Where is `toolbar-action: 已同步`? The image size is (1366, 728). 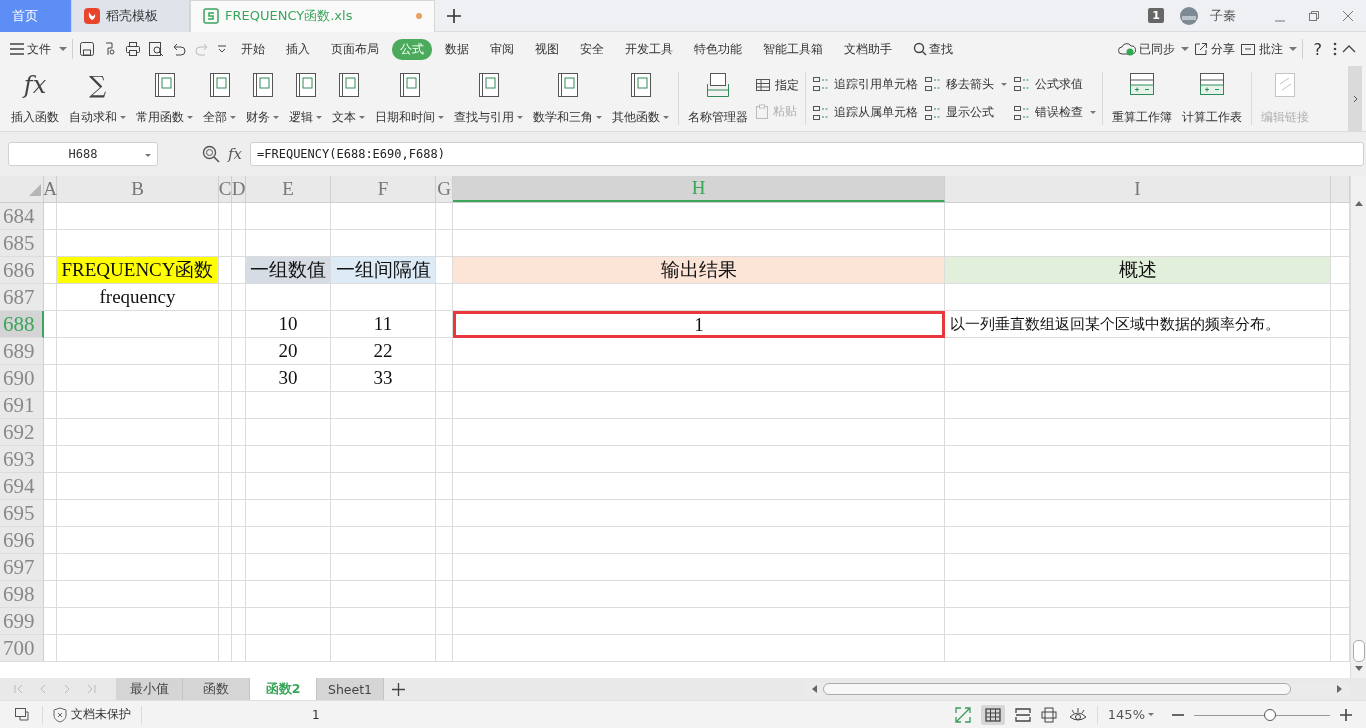
toolbar-action: 已同步 is located at coordinates (1153, 49).